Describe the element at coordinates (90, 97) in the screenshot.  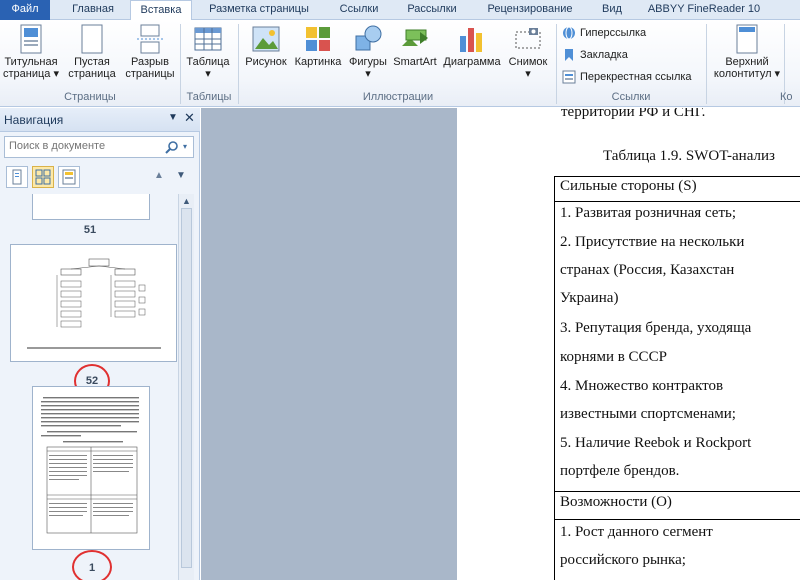
I see `group-pages-label: Страницы` at that location.